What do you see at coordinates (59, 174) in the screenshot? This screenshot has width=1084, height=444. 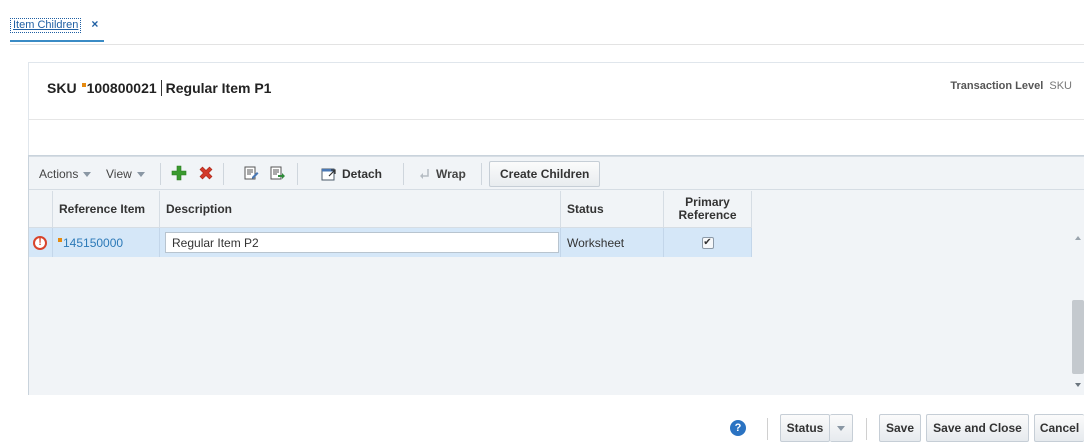 I see `actions-menu-label: Actions` at bounding box center [59, 174].